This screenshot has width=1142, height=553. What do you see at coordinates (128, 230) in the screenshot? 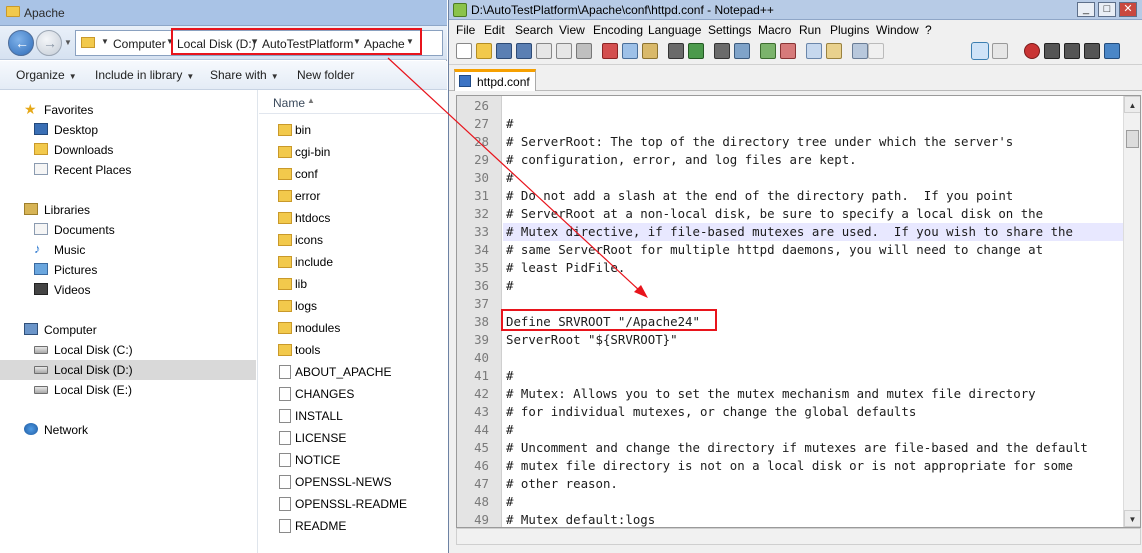
I see `nav-documents: Documents` at bounding box center [128, 230].